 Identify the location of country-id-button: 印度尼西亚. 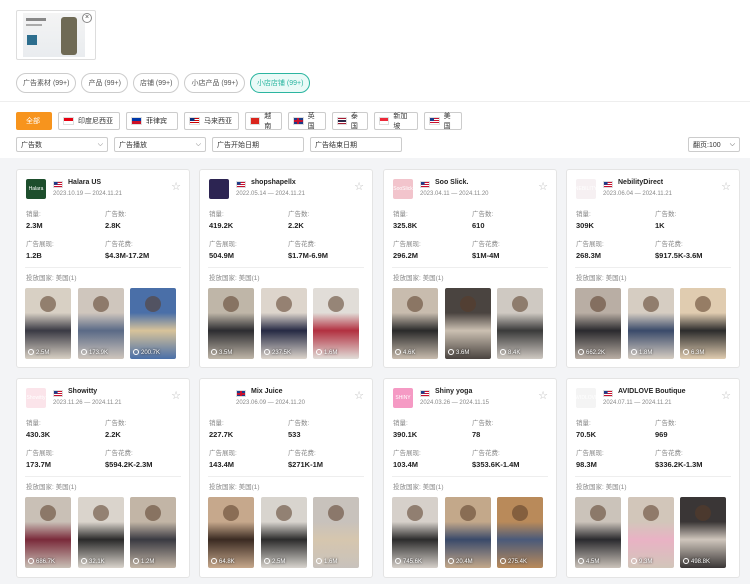
(89, 121).